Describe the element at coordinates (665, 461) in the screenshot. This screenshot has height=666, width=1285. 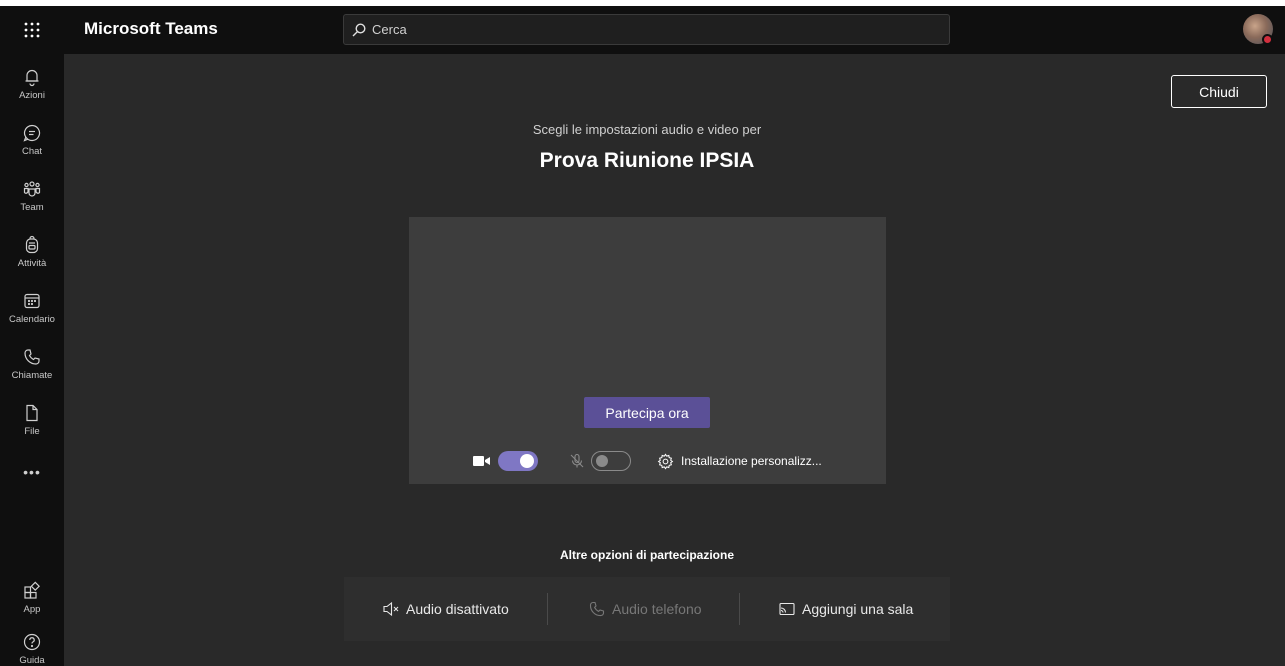
I see `gear-icon` at that location.